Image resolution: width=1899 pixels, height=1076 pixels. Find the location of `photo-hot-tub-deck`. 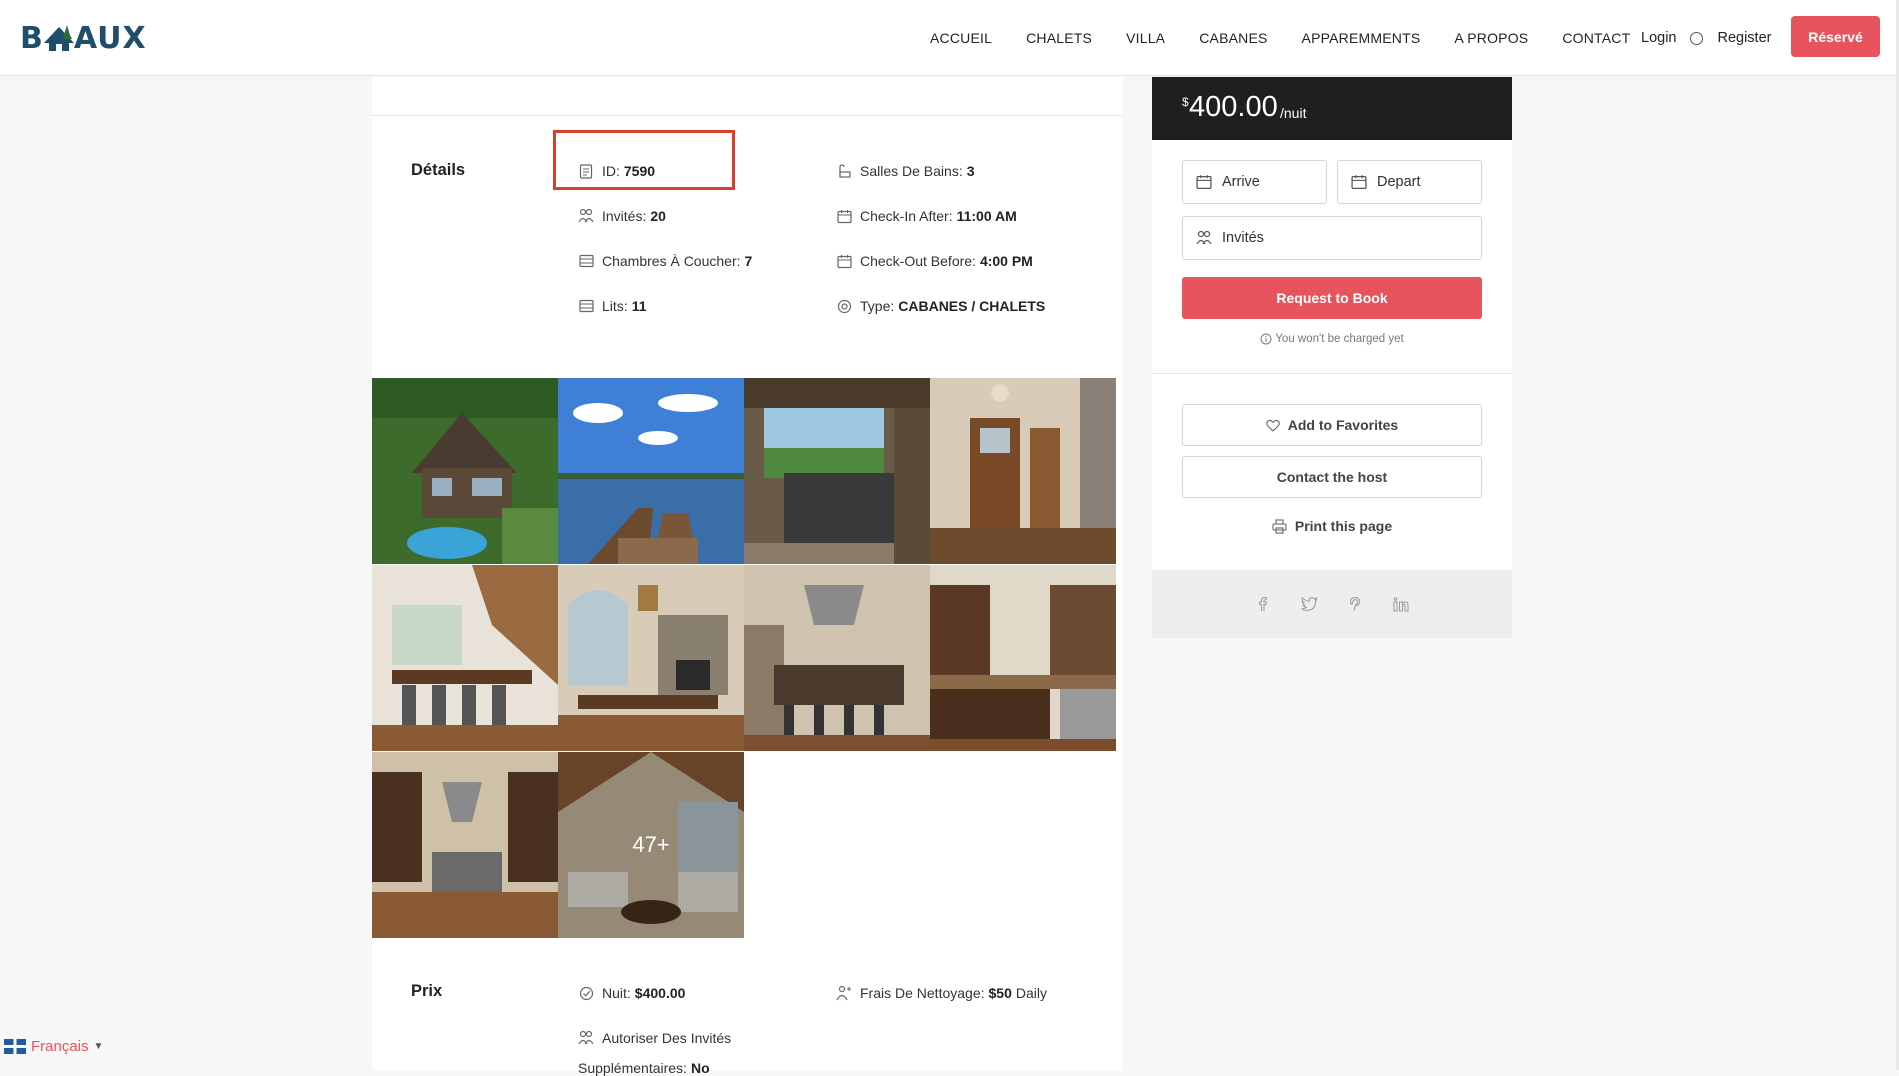

photo-hot-tub-deck is located at coordinates (837, 471).